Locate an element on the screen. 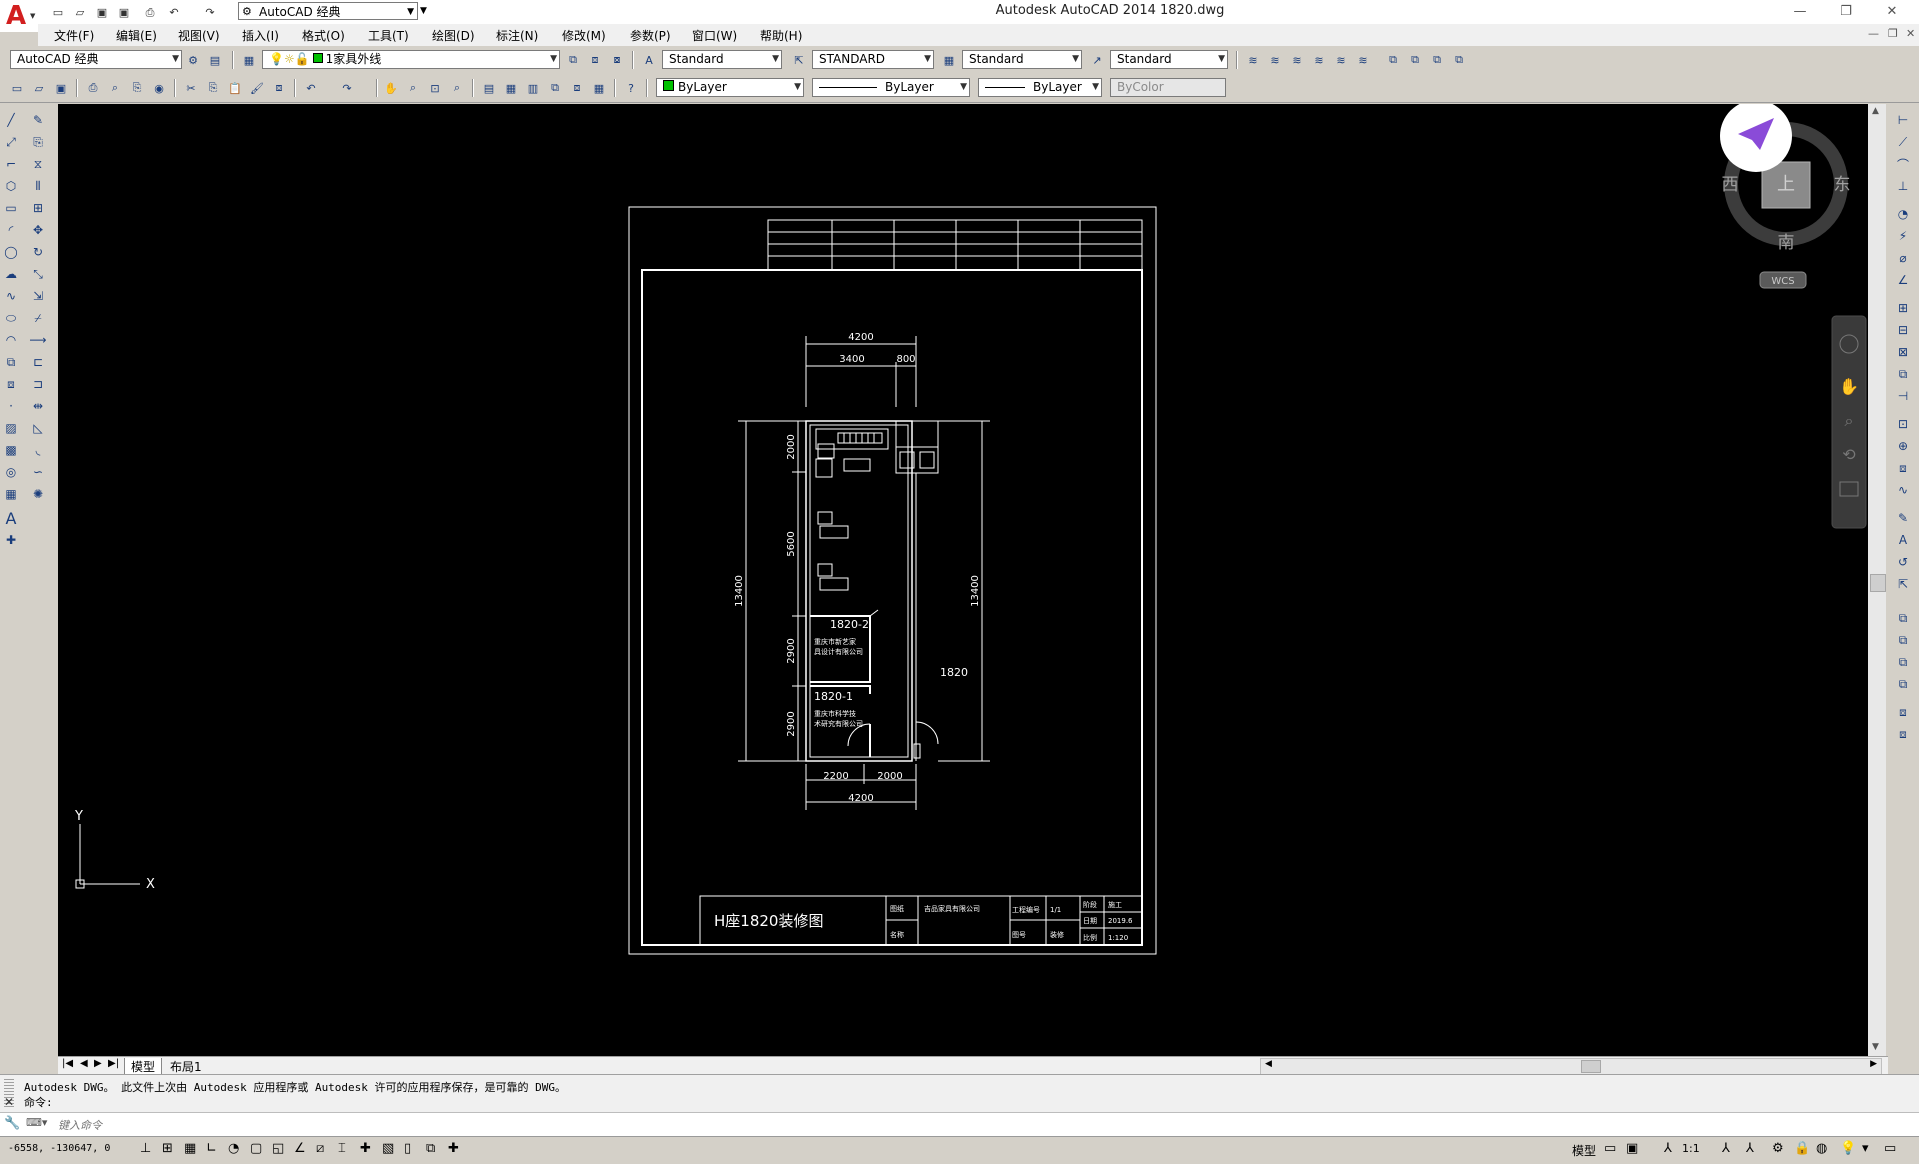  color-combo: ByLayer ▼ is located at coordinates (730, 87).